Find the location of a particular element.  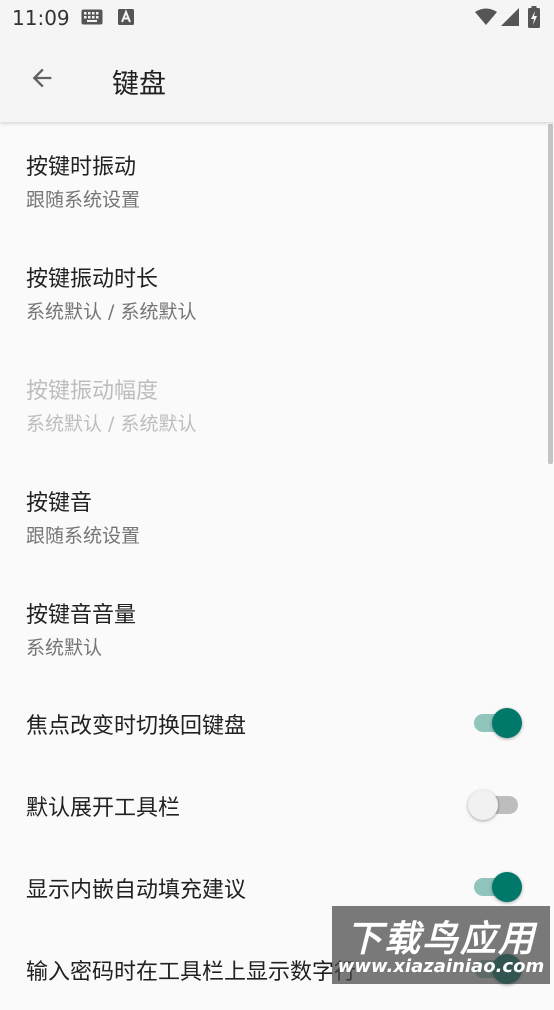

pref-switch-back-on-focus-change: 焦点改变时切换回键盘 is located at coordinates (277, 723).